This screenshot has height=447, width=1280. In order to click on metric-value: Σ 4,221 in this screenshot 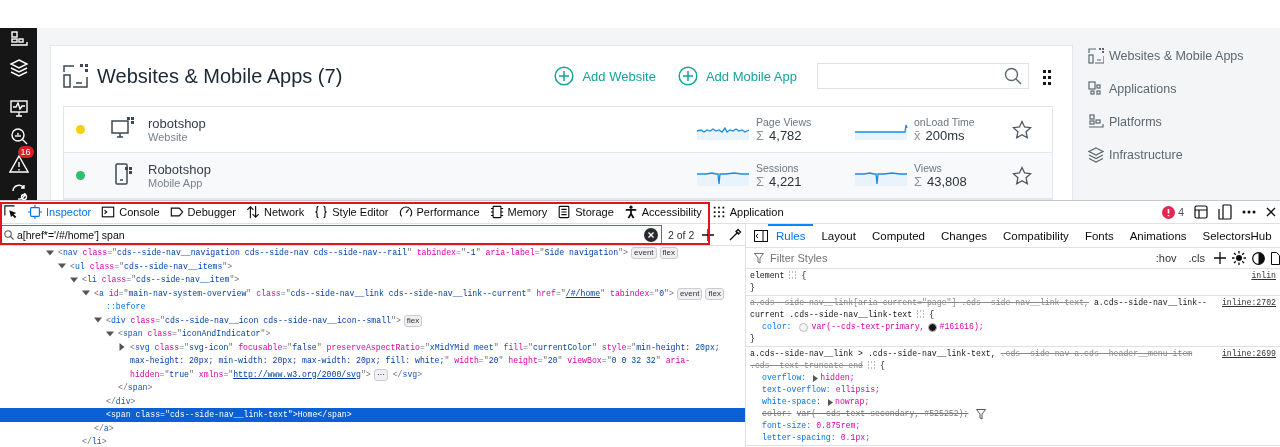, I will do `click(779, 181)`.